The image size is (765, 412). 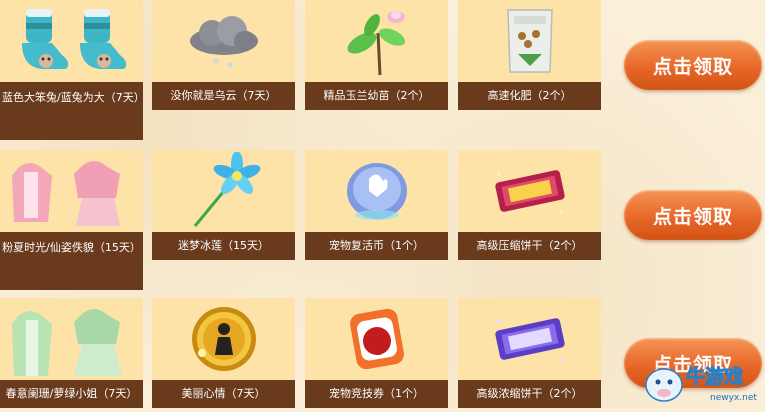 I want to click on reward-item: 美丽心情（7天）, so click(x=223, y=353).